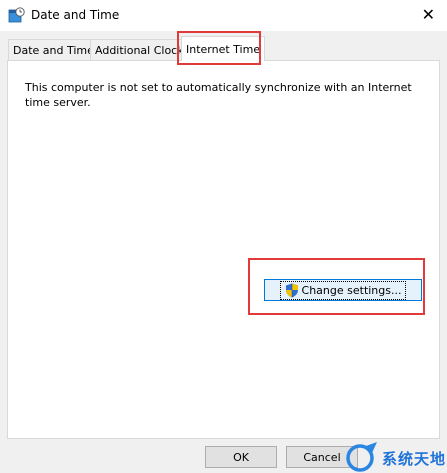 The height and width of the screenshot is (473, 447). I want to click on ok-button: OK, so click(241, 457).